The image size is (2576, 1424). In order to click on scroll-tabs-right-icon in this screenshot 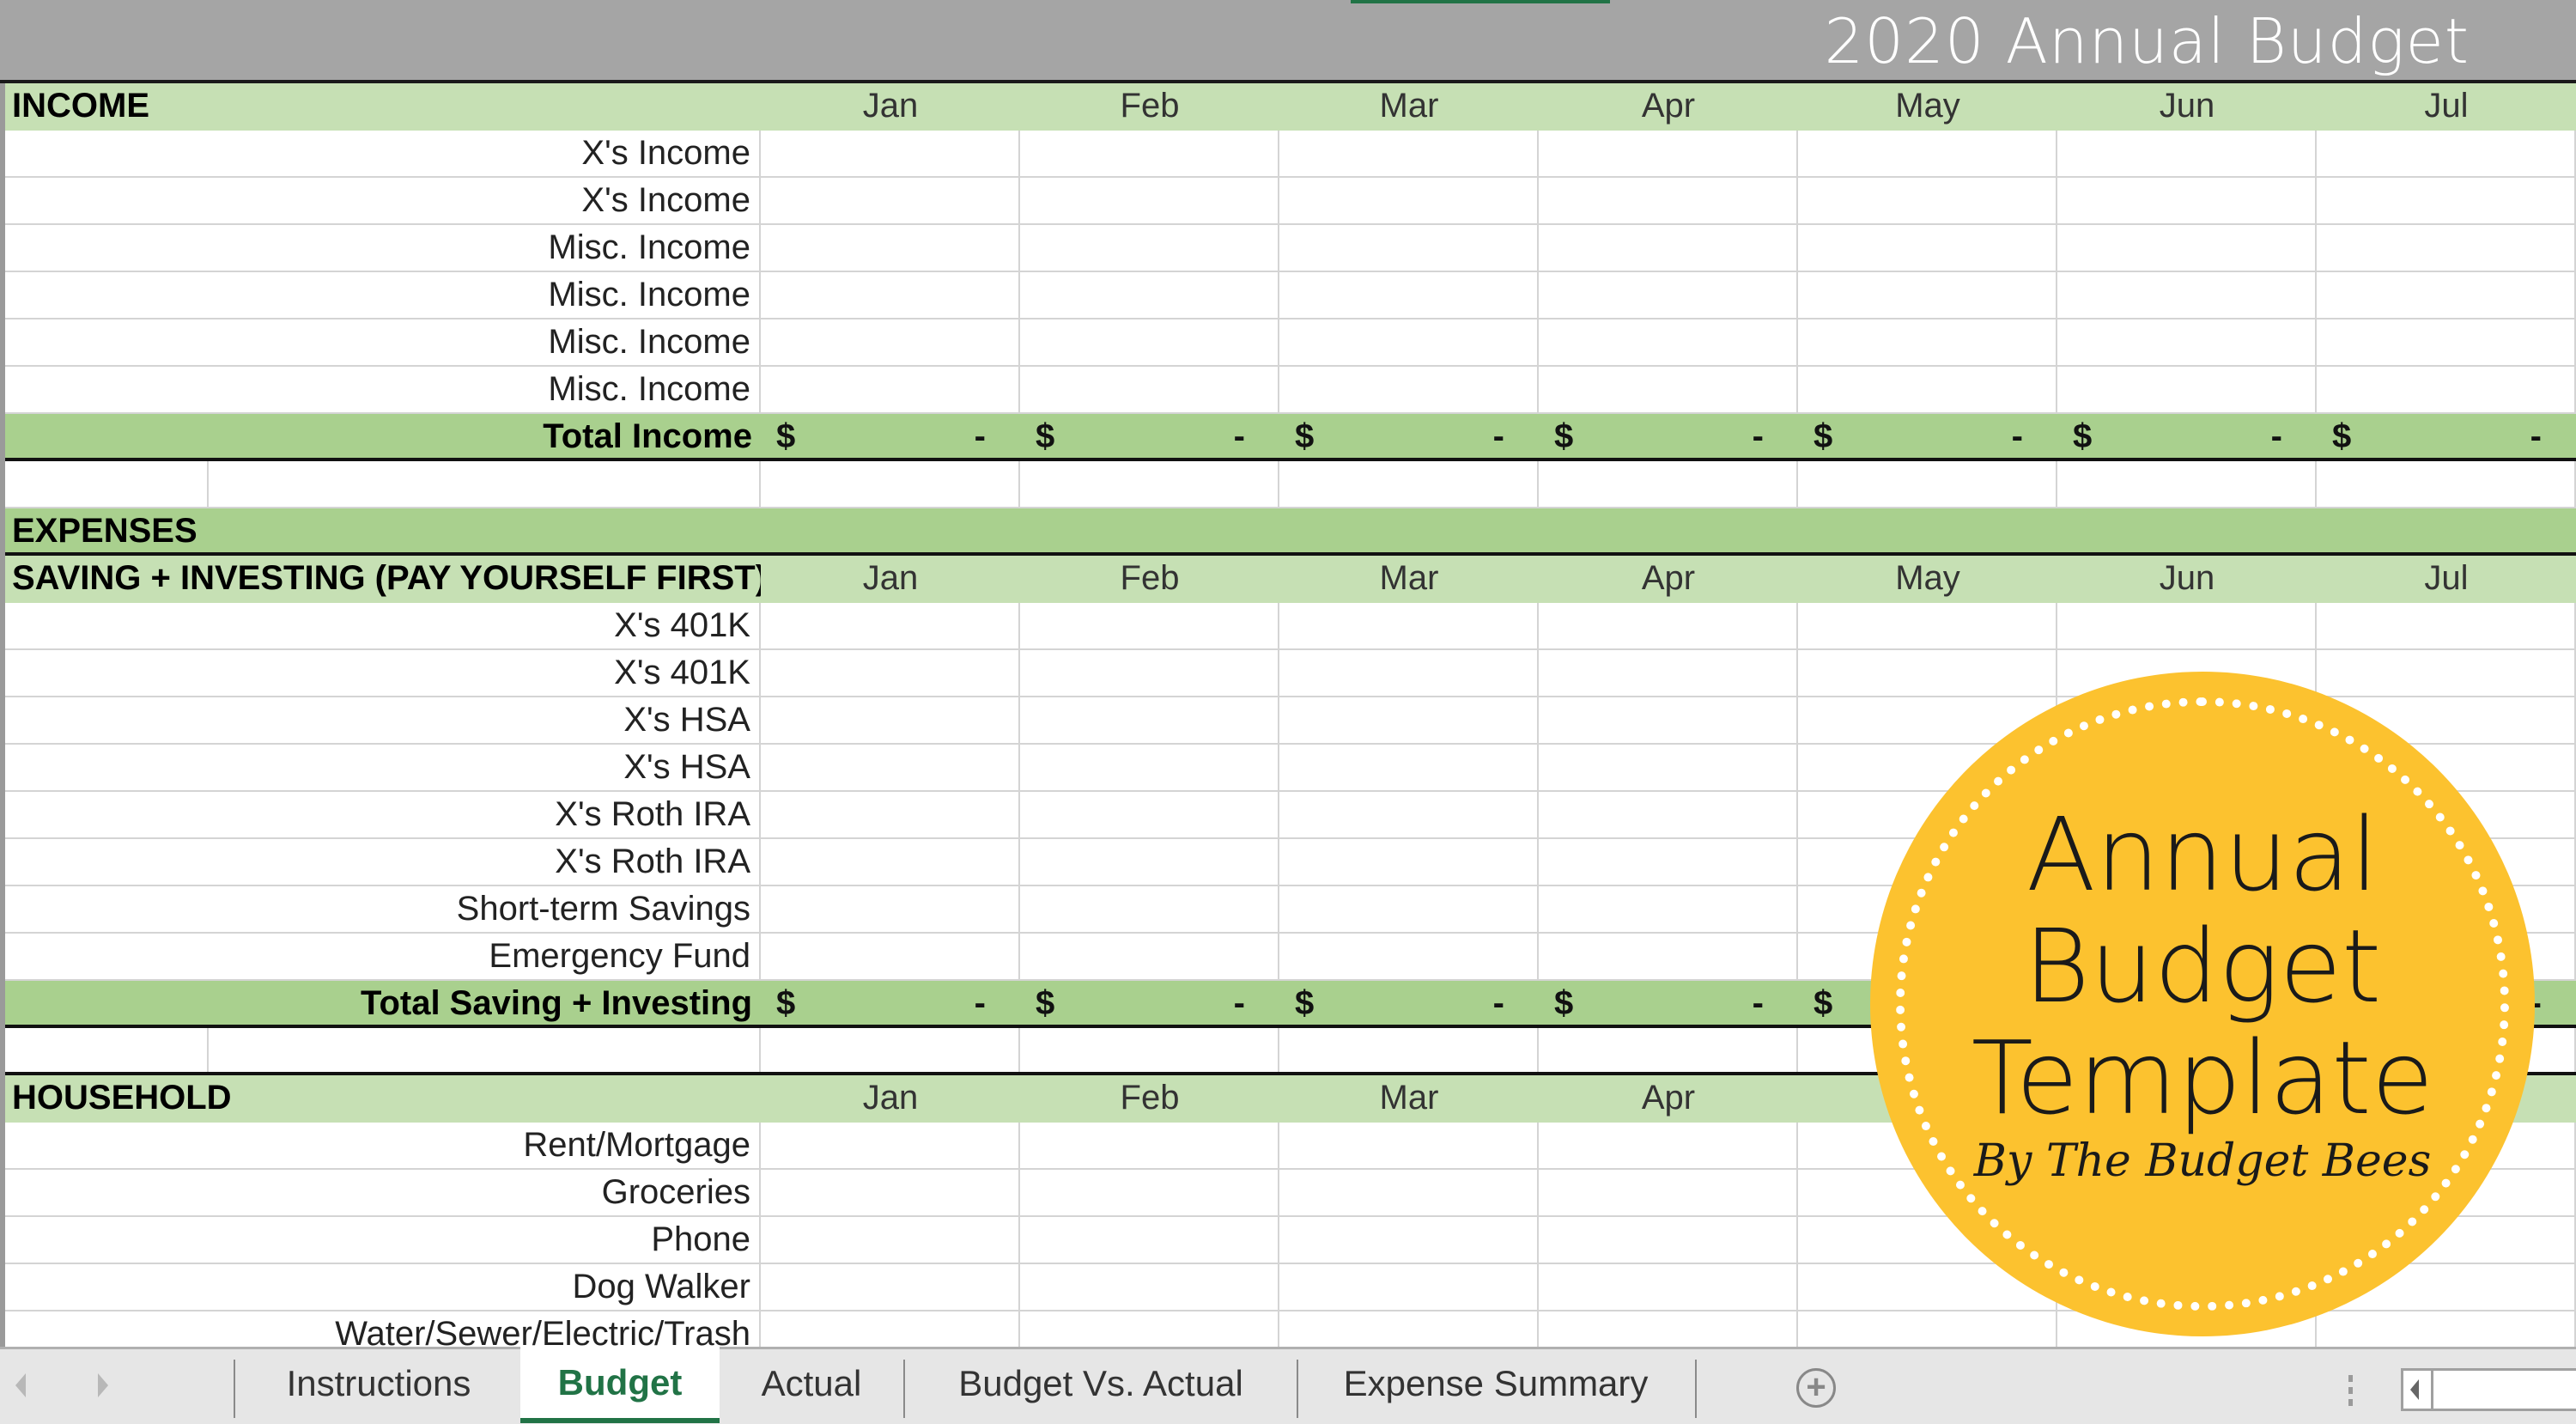, I will do `click(103, 1385)`.